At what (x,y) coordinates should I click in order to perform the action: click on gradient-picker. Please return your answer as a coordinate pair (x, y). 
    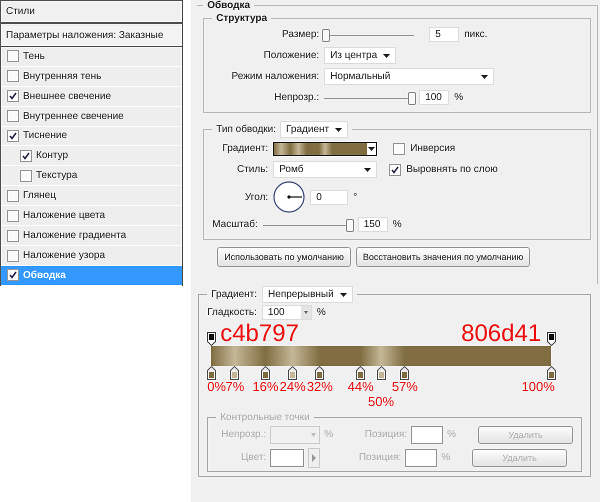
    Looking at the image, I should click on (325, 149).